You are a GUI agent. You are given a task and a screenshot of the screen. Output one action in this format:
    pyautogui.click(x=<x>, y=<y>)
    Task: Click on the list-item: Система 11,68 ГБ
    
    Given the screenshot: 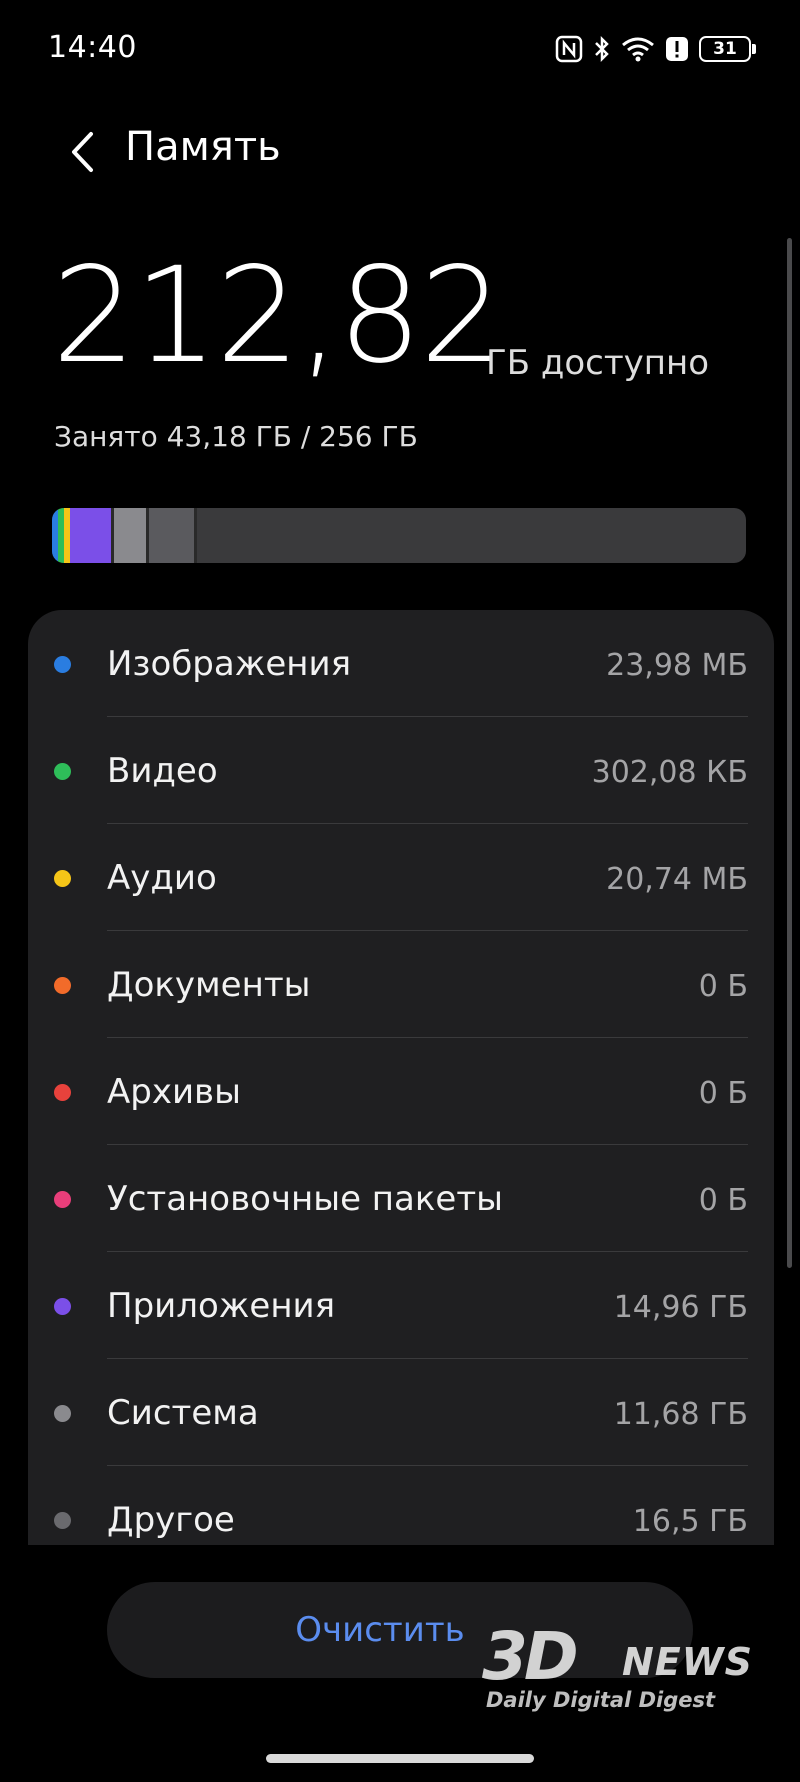 What is the action you would take?
    pyautogui.click(x=401, y=1412)
    